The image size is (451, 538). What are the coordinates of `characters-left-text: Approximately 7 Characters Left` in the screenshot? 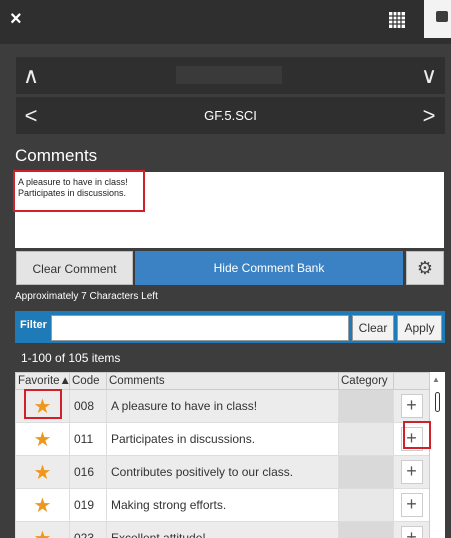 It's located at (86, 296).